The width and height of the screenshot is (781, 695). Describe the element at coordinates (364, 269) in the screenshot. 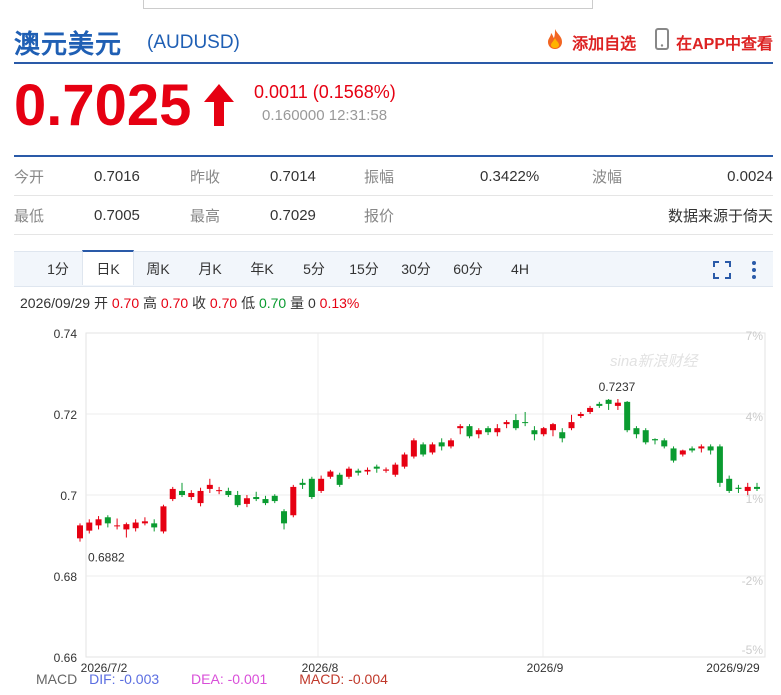

I see `tab-15min: 15分` at that location.